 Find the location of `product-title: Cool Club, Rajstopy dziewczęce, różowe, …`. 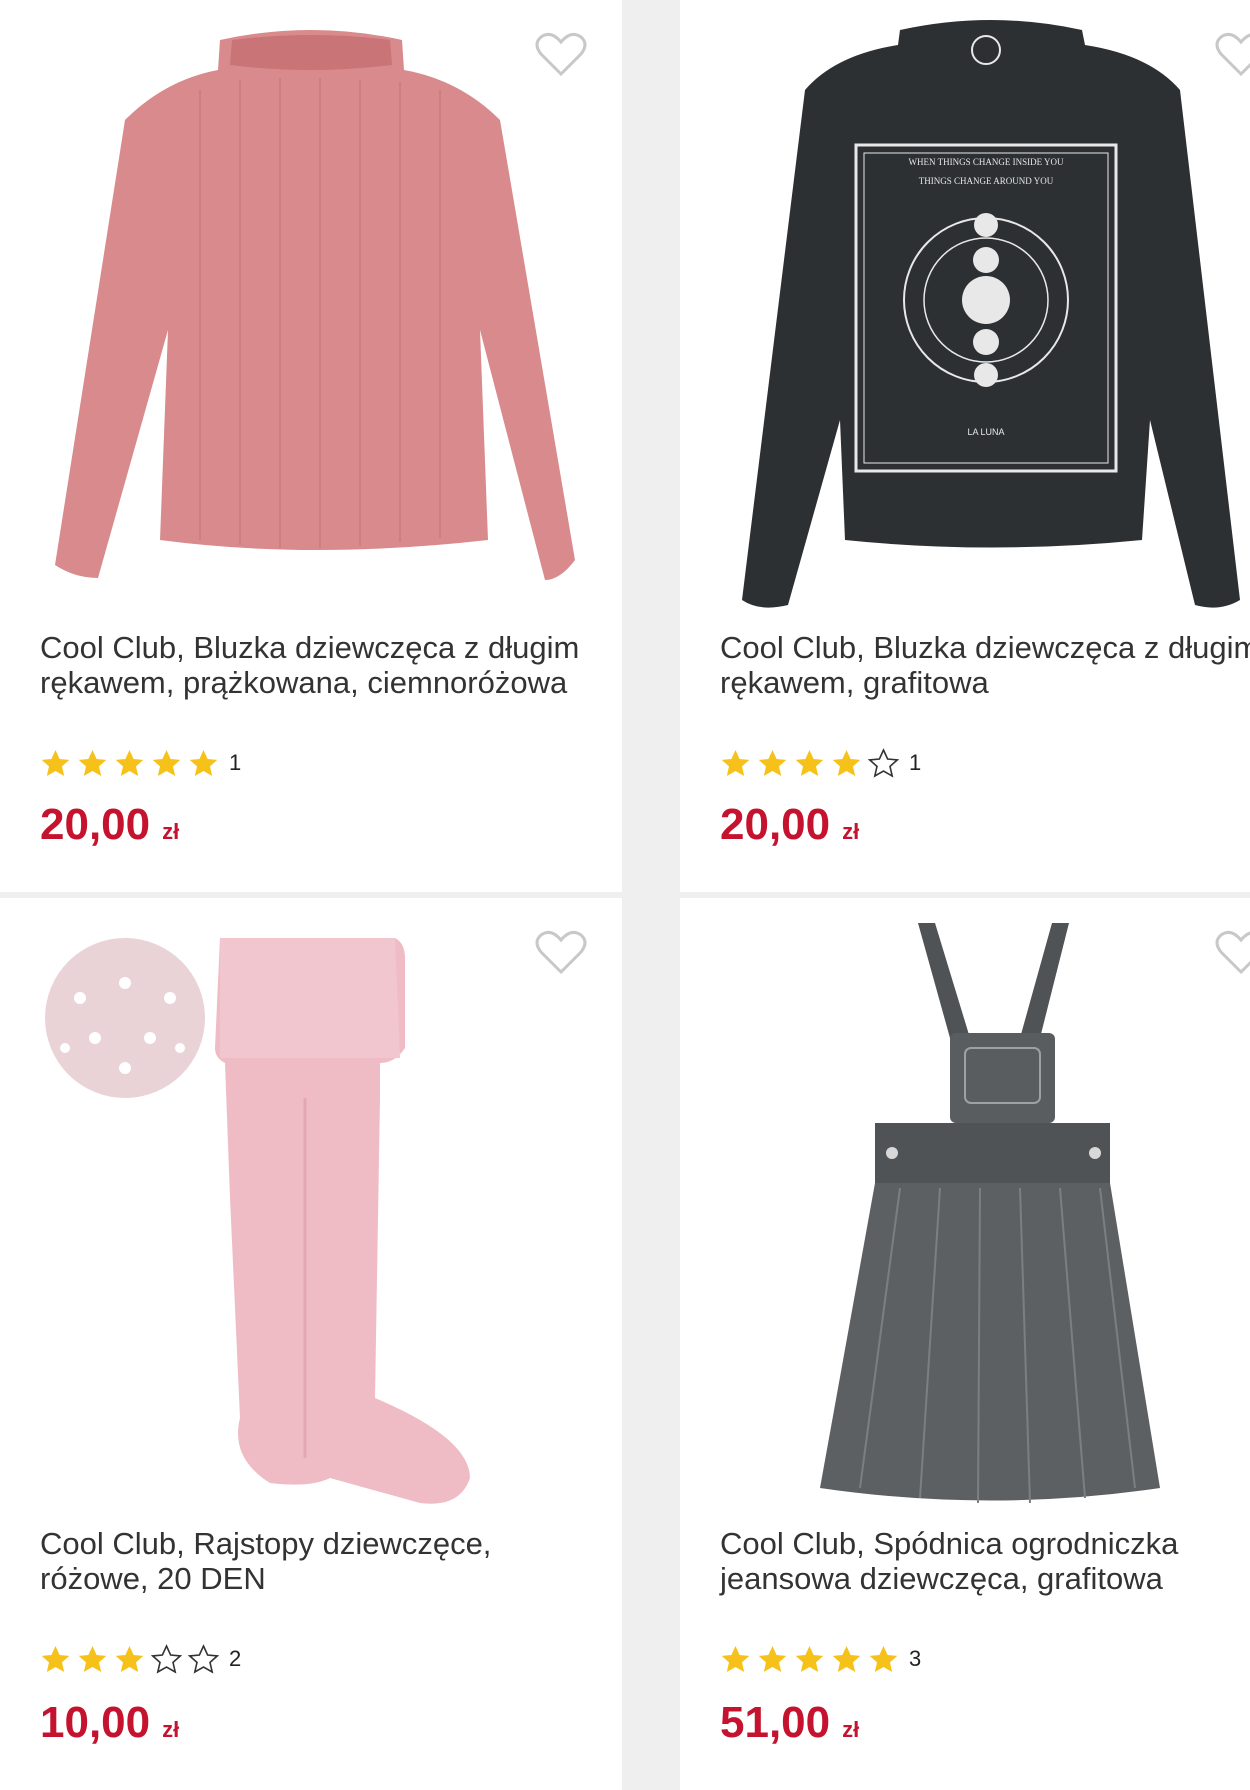

product-title: Cool Club, Rajstopy dziewczęce, różowe, … is located at coordinates (320, 1561).